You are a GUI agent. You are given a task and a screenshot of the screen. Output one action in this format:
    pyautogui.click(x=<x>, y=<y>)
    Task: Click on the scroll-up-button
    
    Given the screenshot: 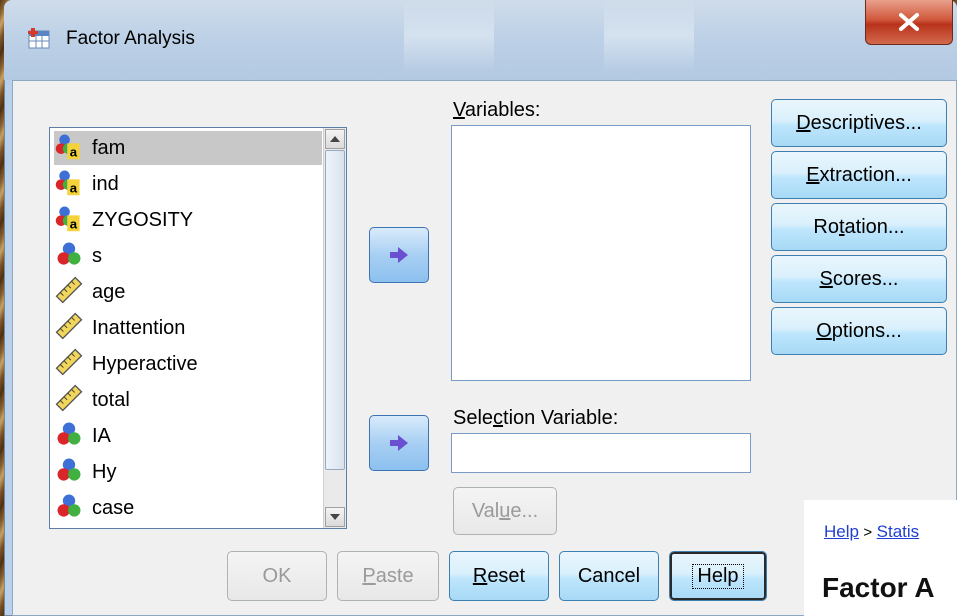 What is the action you would take?
    pyautogui.click(x=335, y=139)
    